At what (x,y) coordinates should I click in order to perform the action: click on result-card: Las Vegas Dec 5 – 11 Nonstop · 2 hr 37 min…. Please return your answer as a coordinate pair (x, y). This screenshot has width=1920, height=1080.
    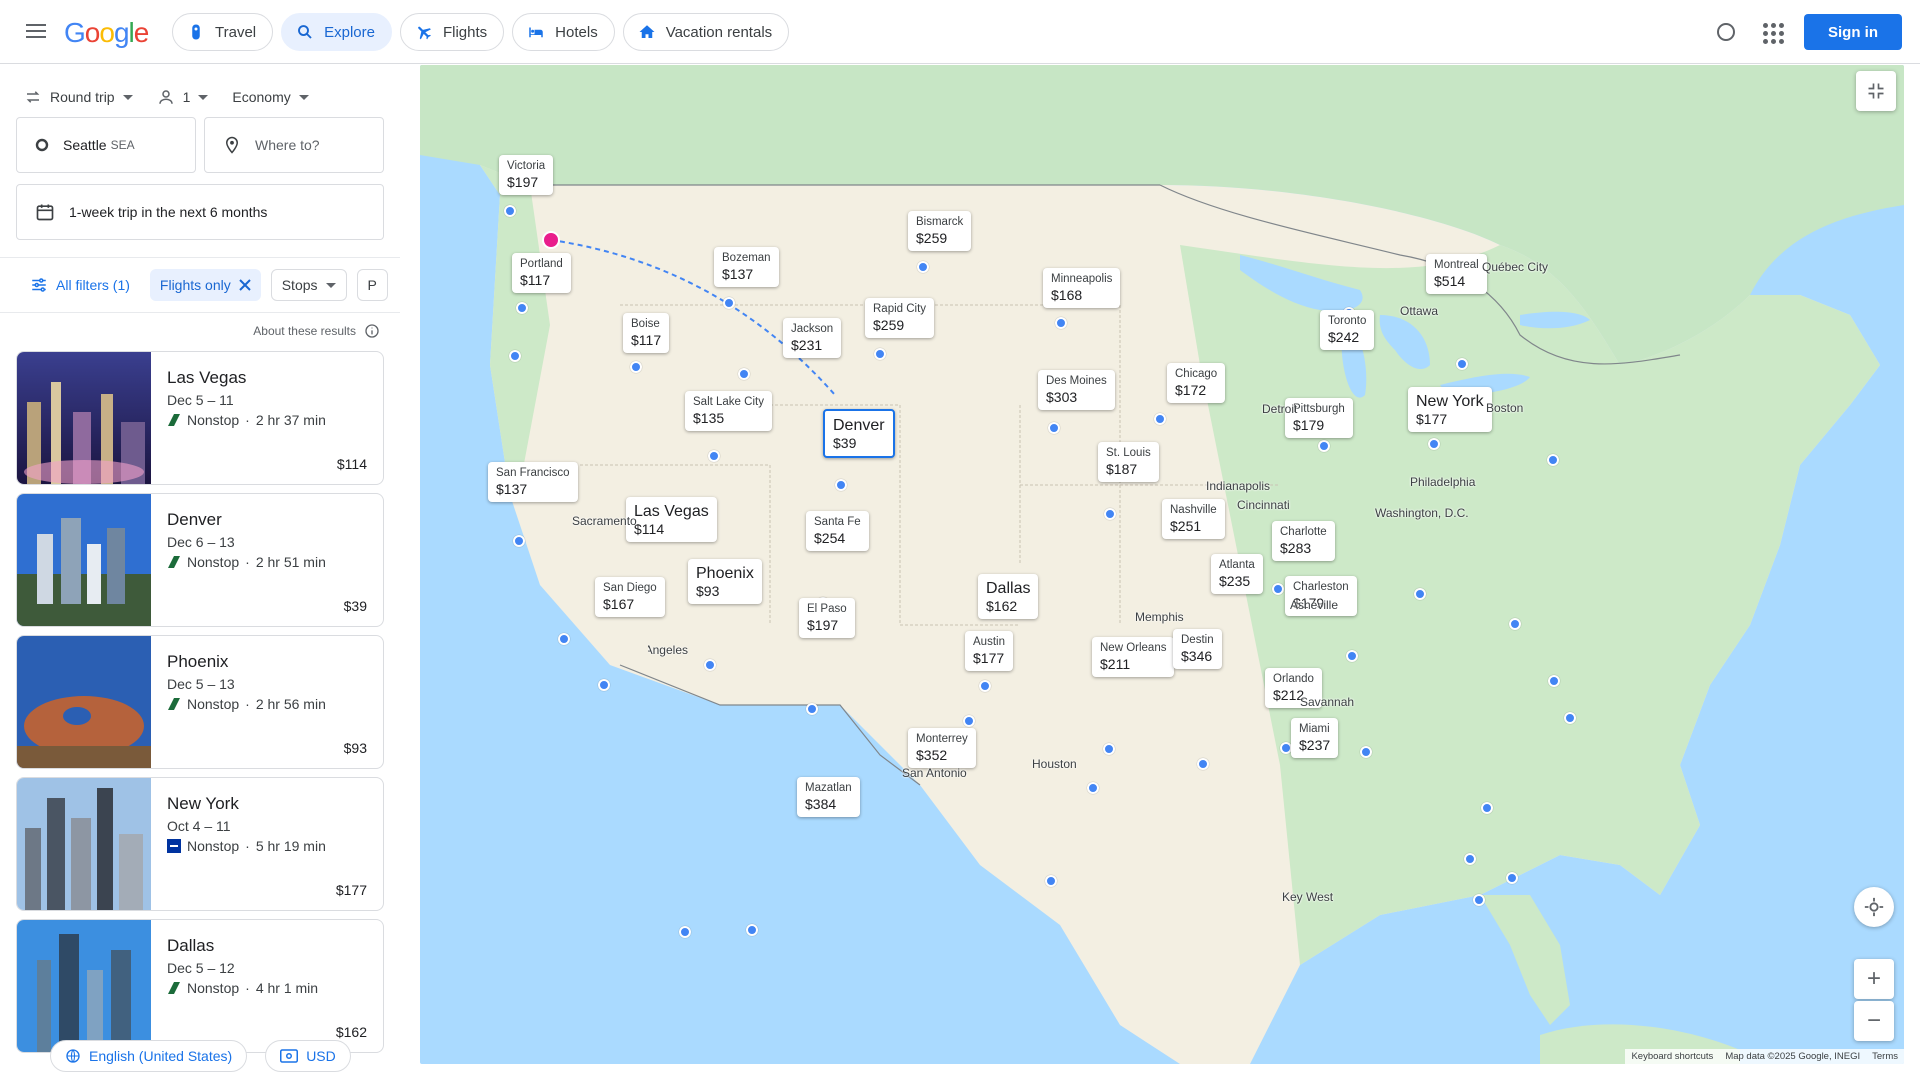
    Looking at the image, I should click on (200, 418).